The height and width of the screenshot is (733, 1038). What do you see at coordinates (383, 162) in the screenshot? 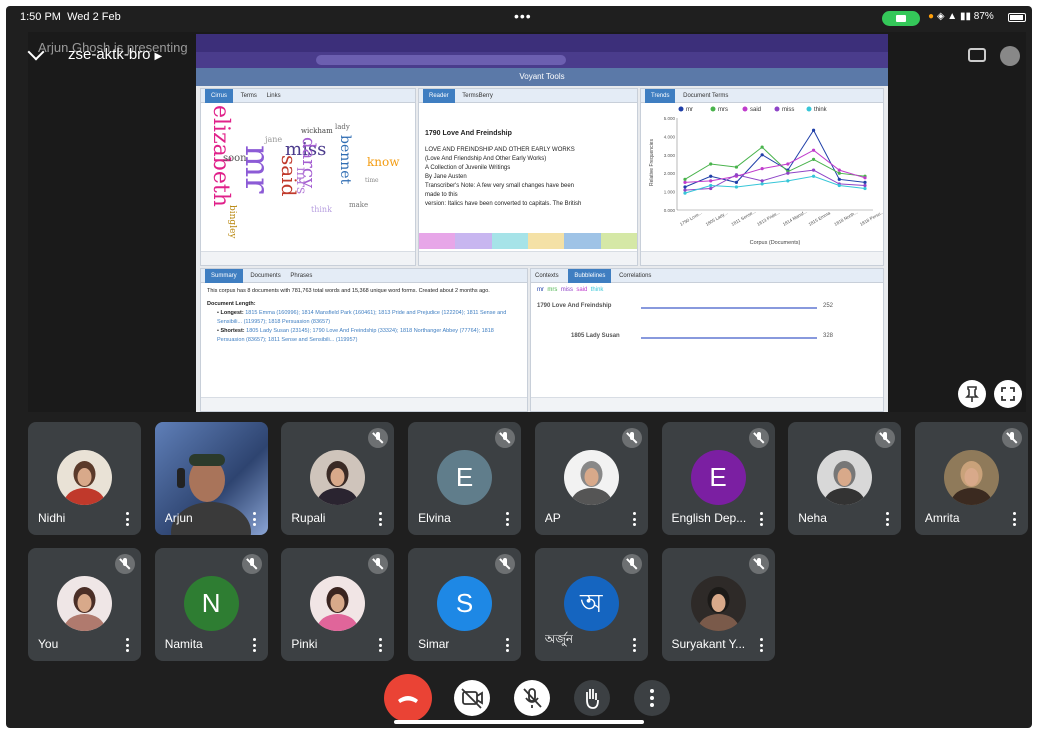
I see `cloud-word: know` at bounding box center [383, 162].